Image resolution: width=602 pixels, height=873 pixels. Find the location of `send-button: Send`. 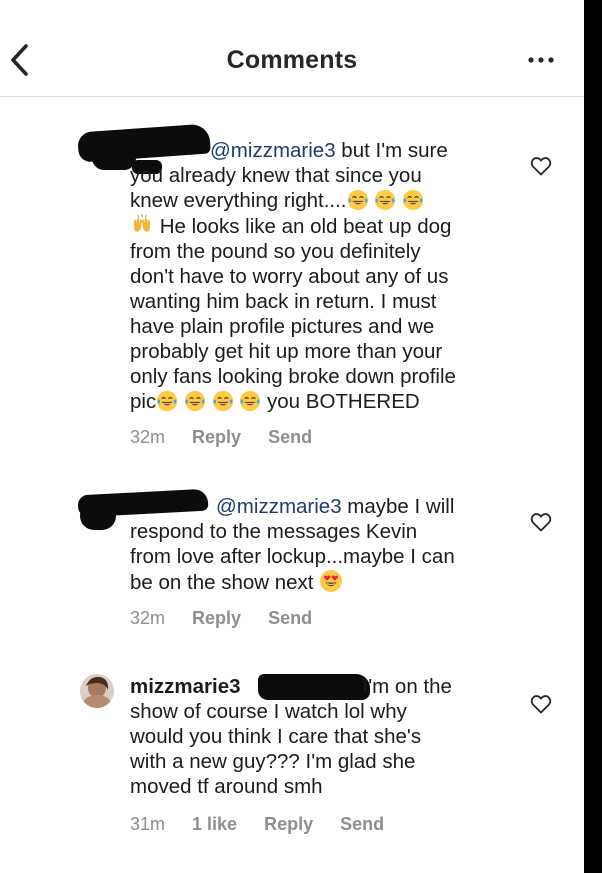

send-button: Send is located at coordinates (362, 824).